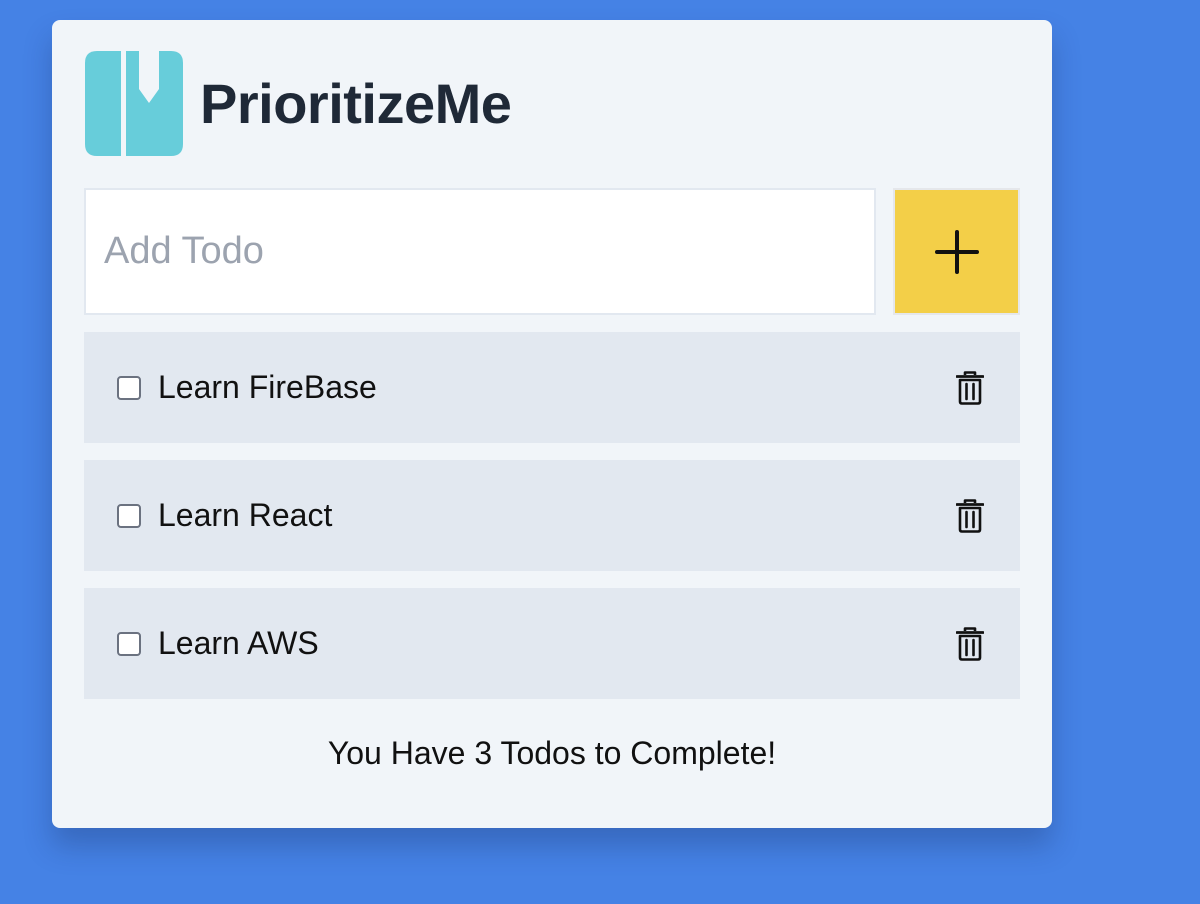 The image size is (1200, 904). I want to click on add-todo-row, so click(552, 251).